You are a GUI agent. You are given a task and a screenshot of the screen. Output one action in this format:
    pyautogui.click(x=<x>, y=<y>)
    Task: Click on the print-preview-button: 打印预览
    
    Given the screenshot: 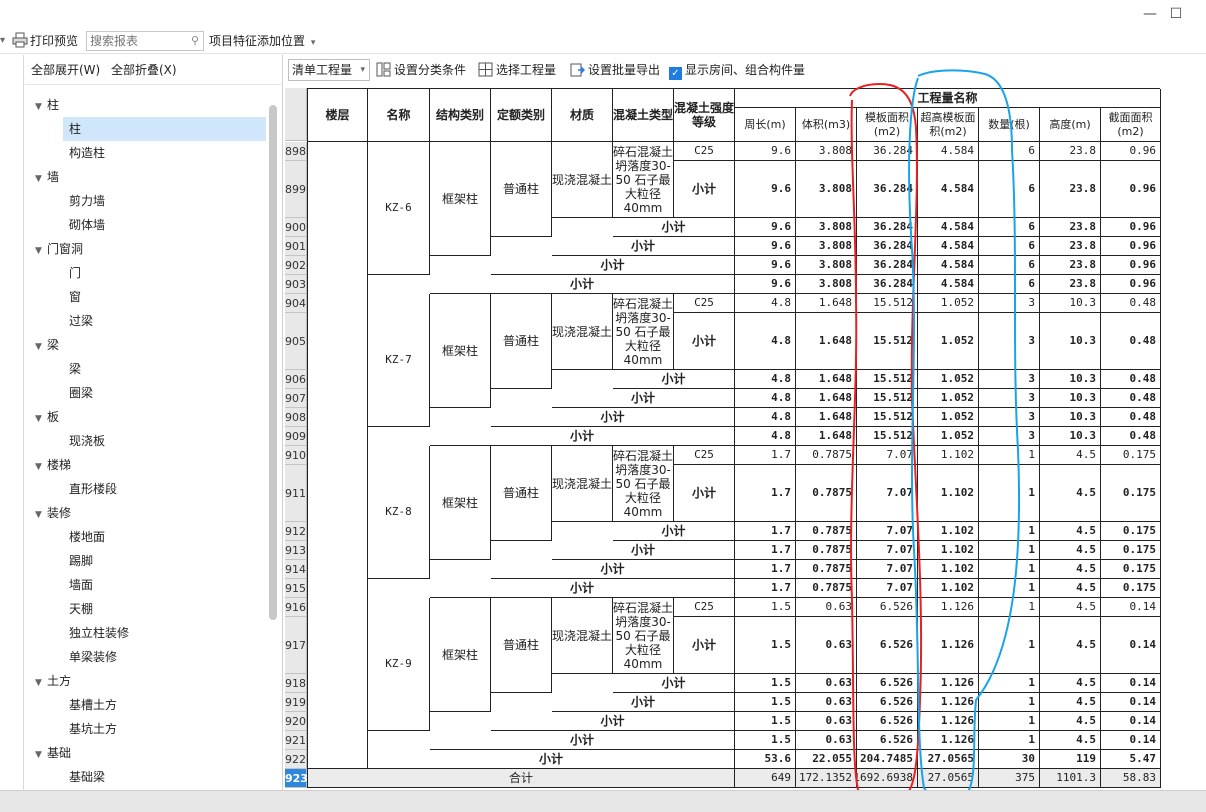 What is the action you would take?
    pyautogui.click(x=45, y=41)
    